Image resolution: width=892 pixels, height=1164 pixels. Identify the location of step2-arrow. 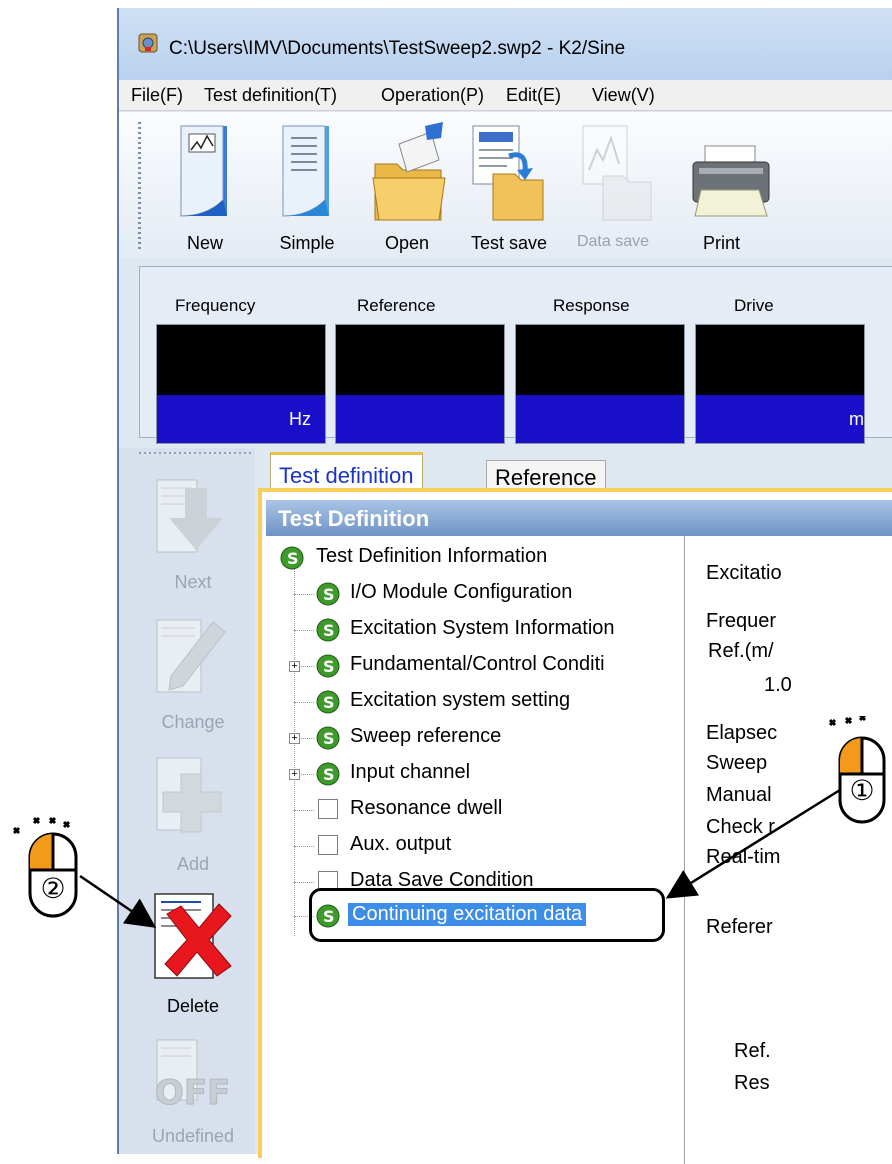
(118, 901).